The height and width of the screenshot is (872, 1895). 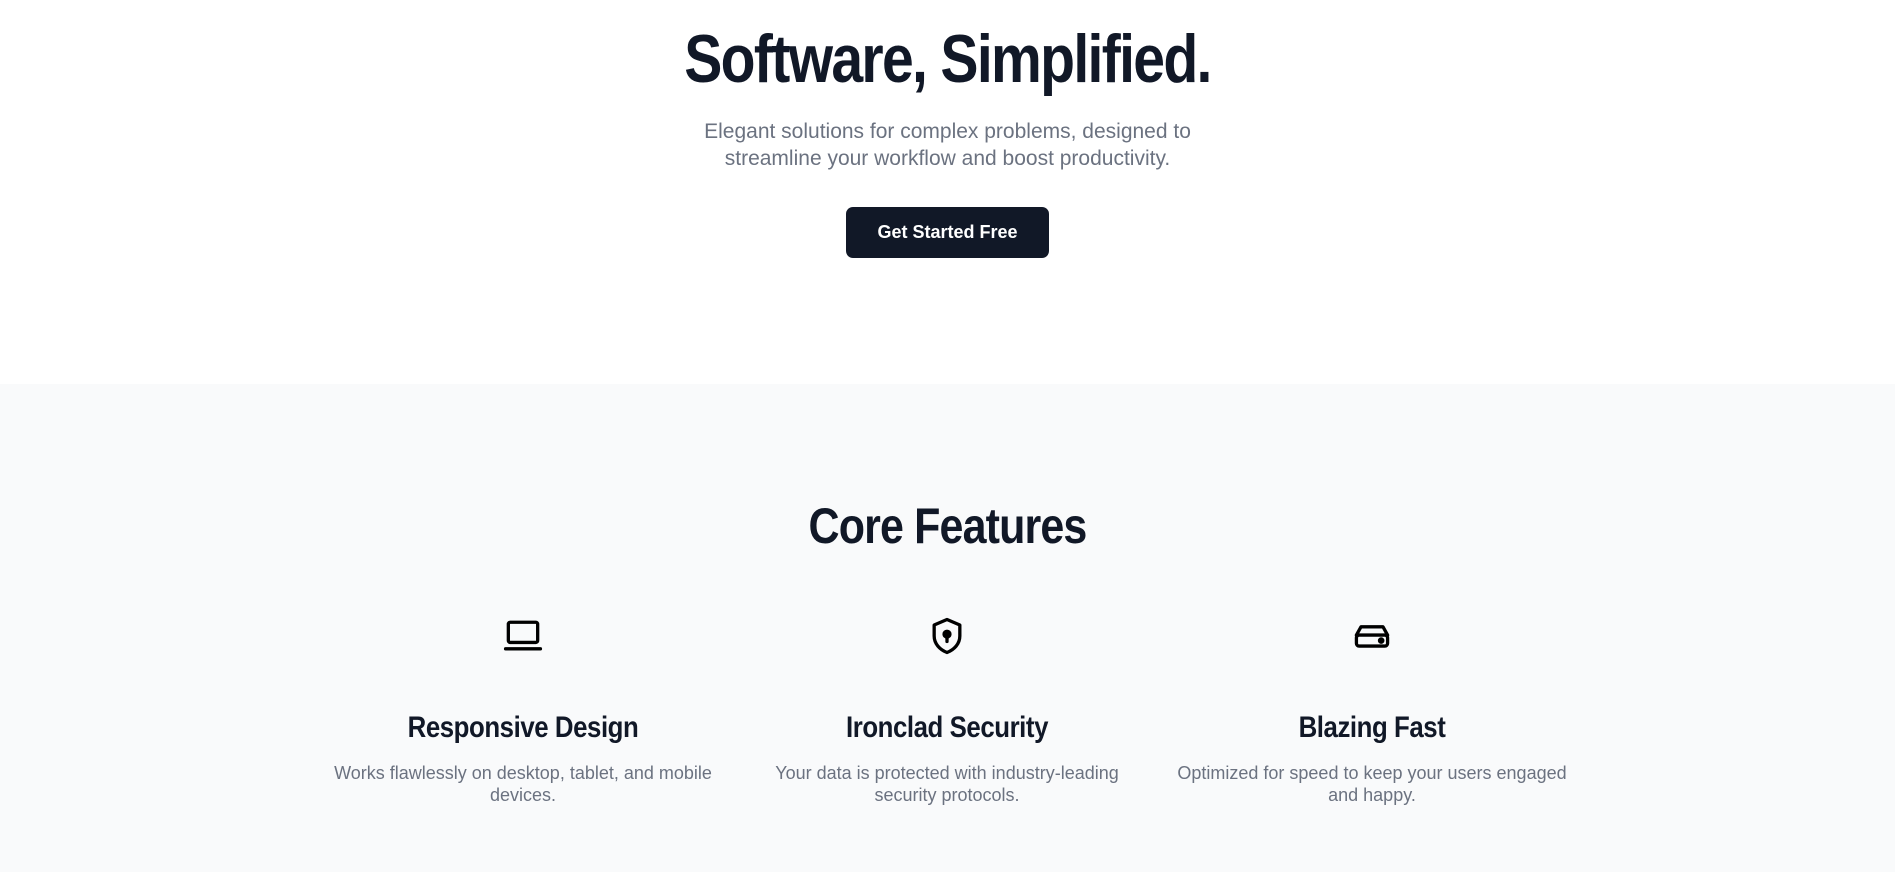 I want to click on feature-title: Ironclad Security, so click(x=947, y=727).